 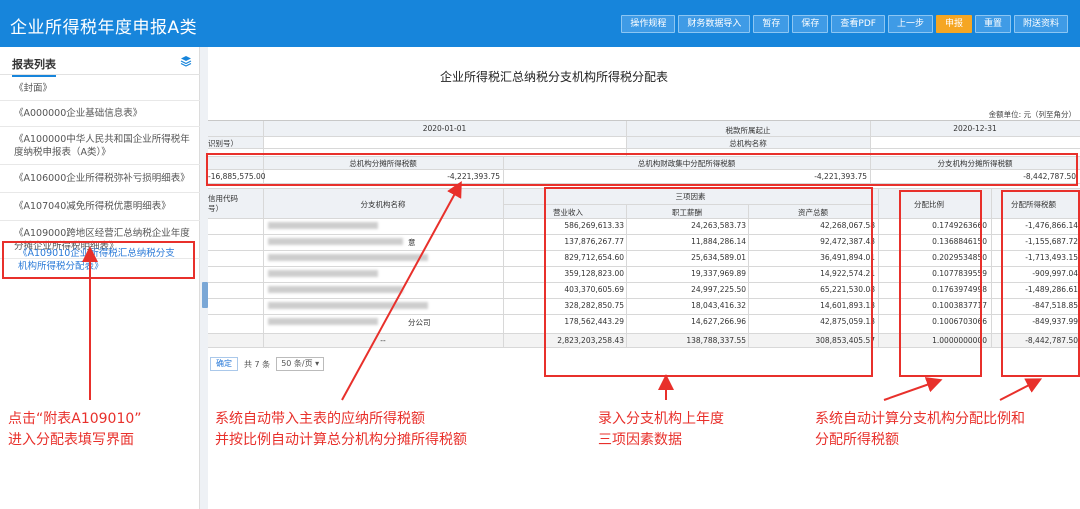 I want to click on page-size-select: 50 条/页 ▾, so click(x=300, y=364).